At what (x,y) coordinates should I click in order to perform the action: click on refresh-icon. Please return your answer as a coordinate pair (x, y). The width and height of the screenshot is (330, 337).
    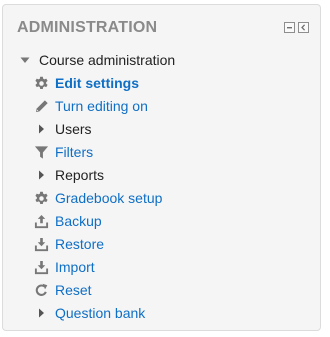
    Looking at the image, I should click on (41, 290).